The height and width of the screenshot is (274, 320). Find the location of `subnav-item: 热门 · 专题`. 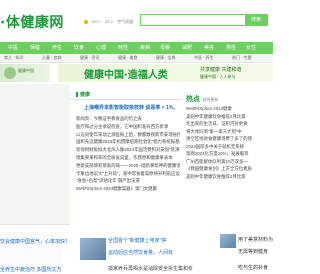

subnav-item: 热门 · 专题 is located at coordinates (242, 58).